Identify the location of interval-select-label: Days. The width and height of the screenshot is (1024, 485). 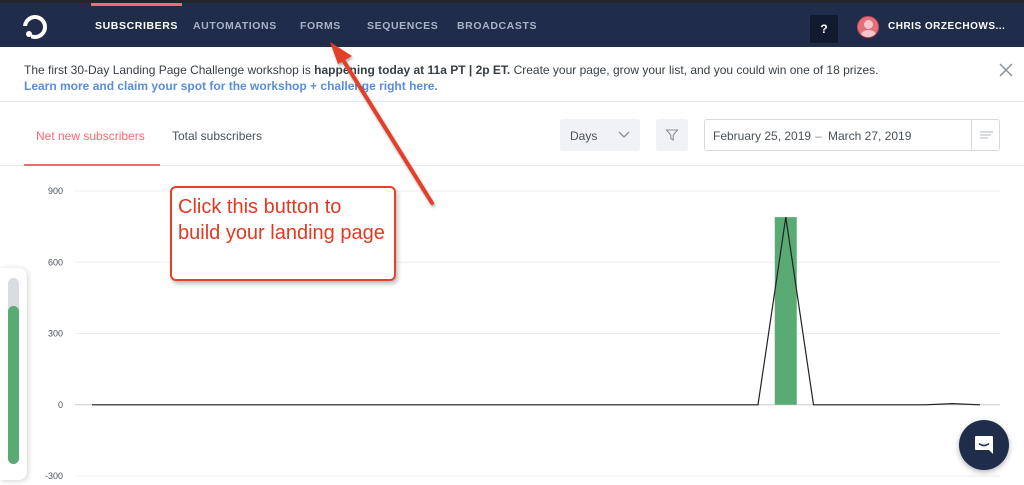
(584, 136).